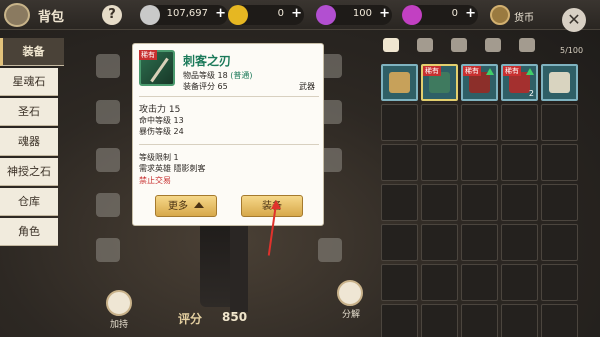 The height and width of the screenshot is (337, 600). I want to click on armor-slot-icon, so click(108, 112).